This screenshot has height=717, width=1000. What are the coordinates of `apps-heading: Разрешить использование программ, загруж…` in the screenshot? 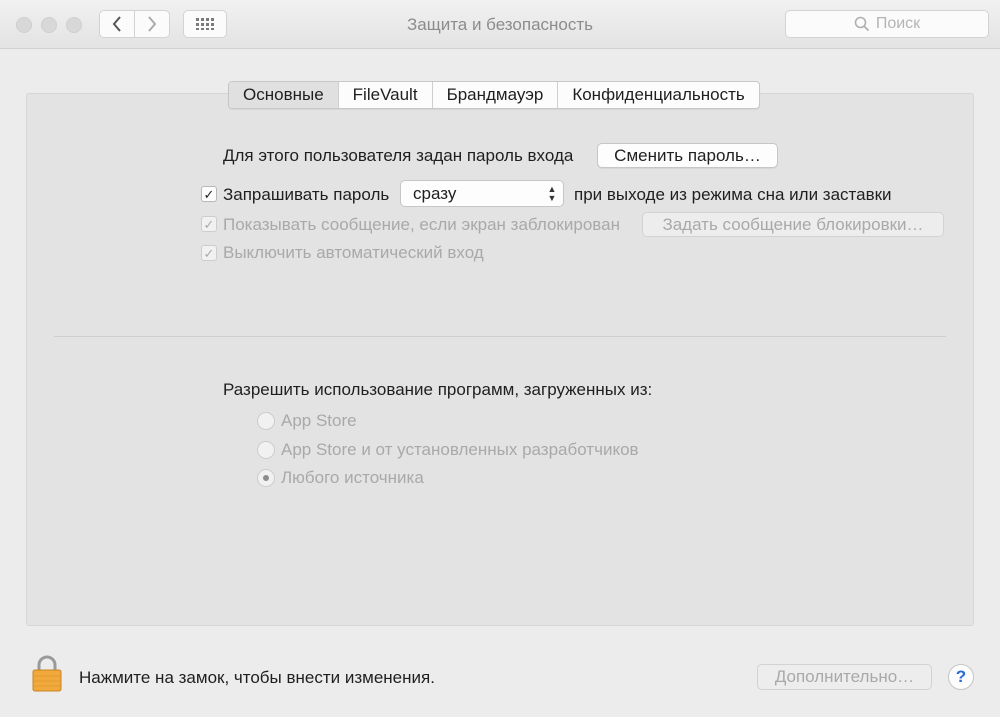 It's located at (438, 389).